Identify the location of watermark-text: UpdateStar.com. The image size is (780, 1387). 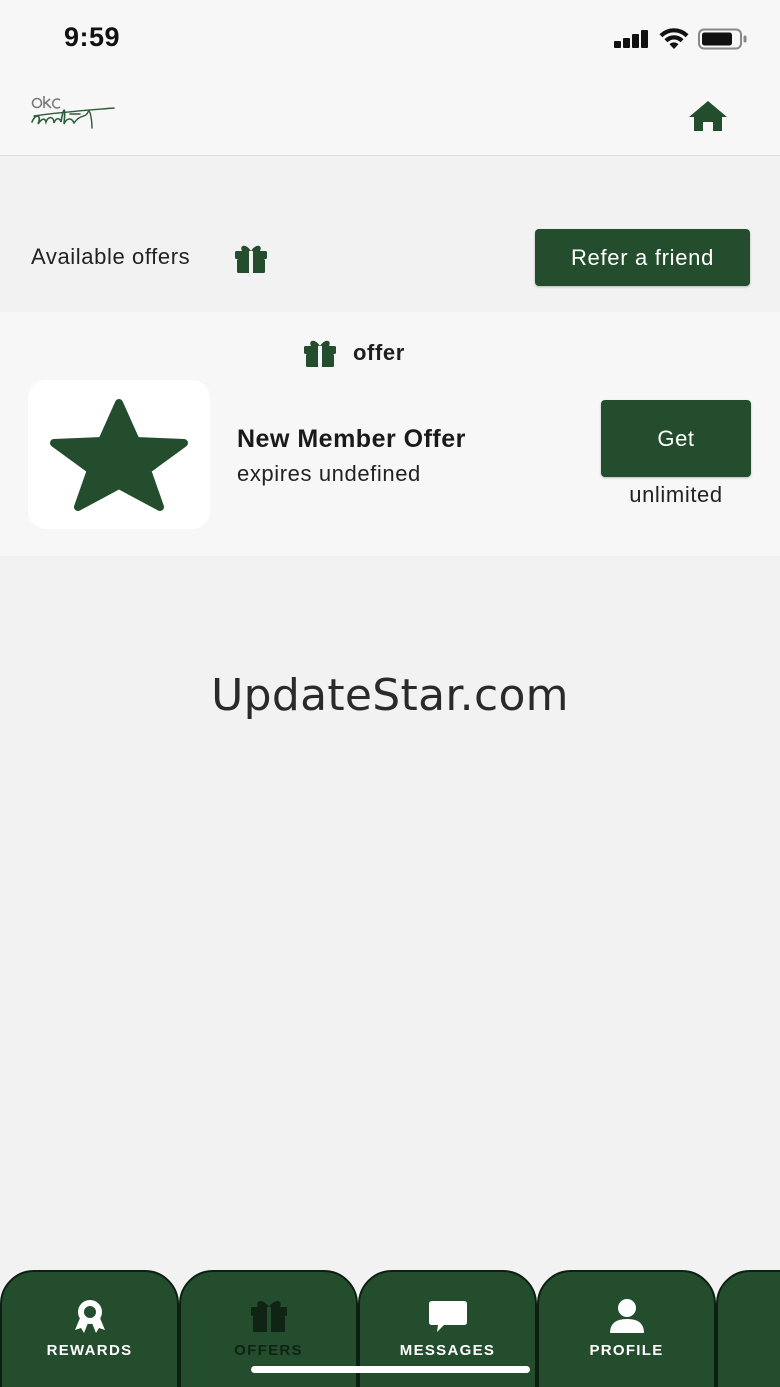
(390, 695).